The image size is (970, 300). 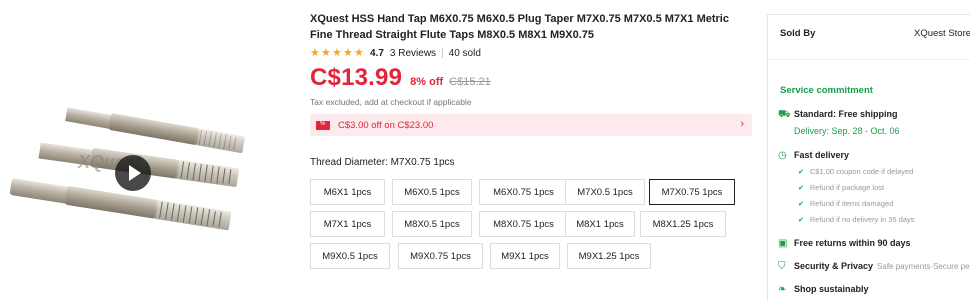 What do you see at coordinates (323, 125) in the screenshot?
I see `coupon-icon` at bounding box center [323, 125].